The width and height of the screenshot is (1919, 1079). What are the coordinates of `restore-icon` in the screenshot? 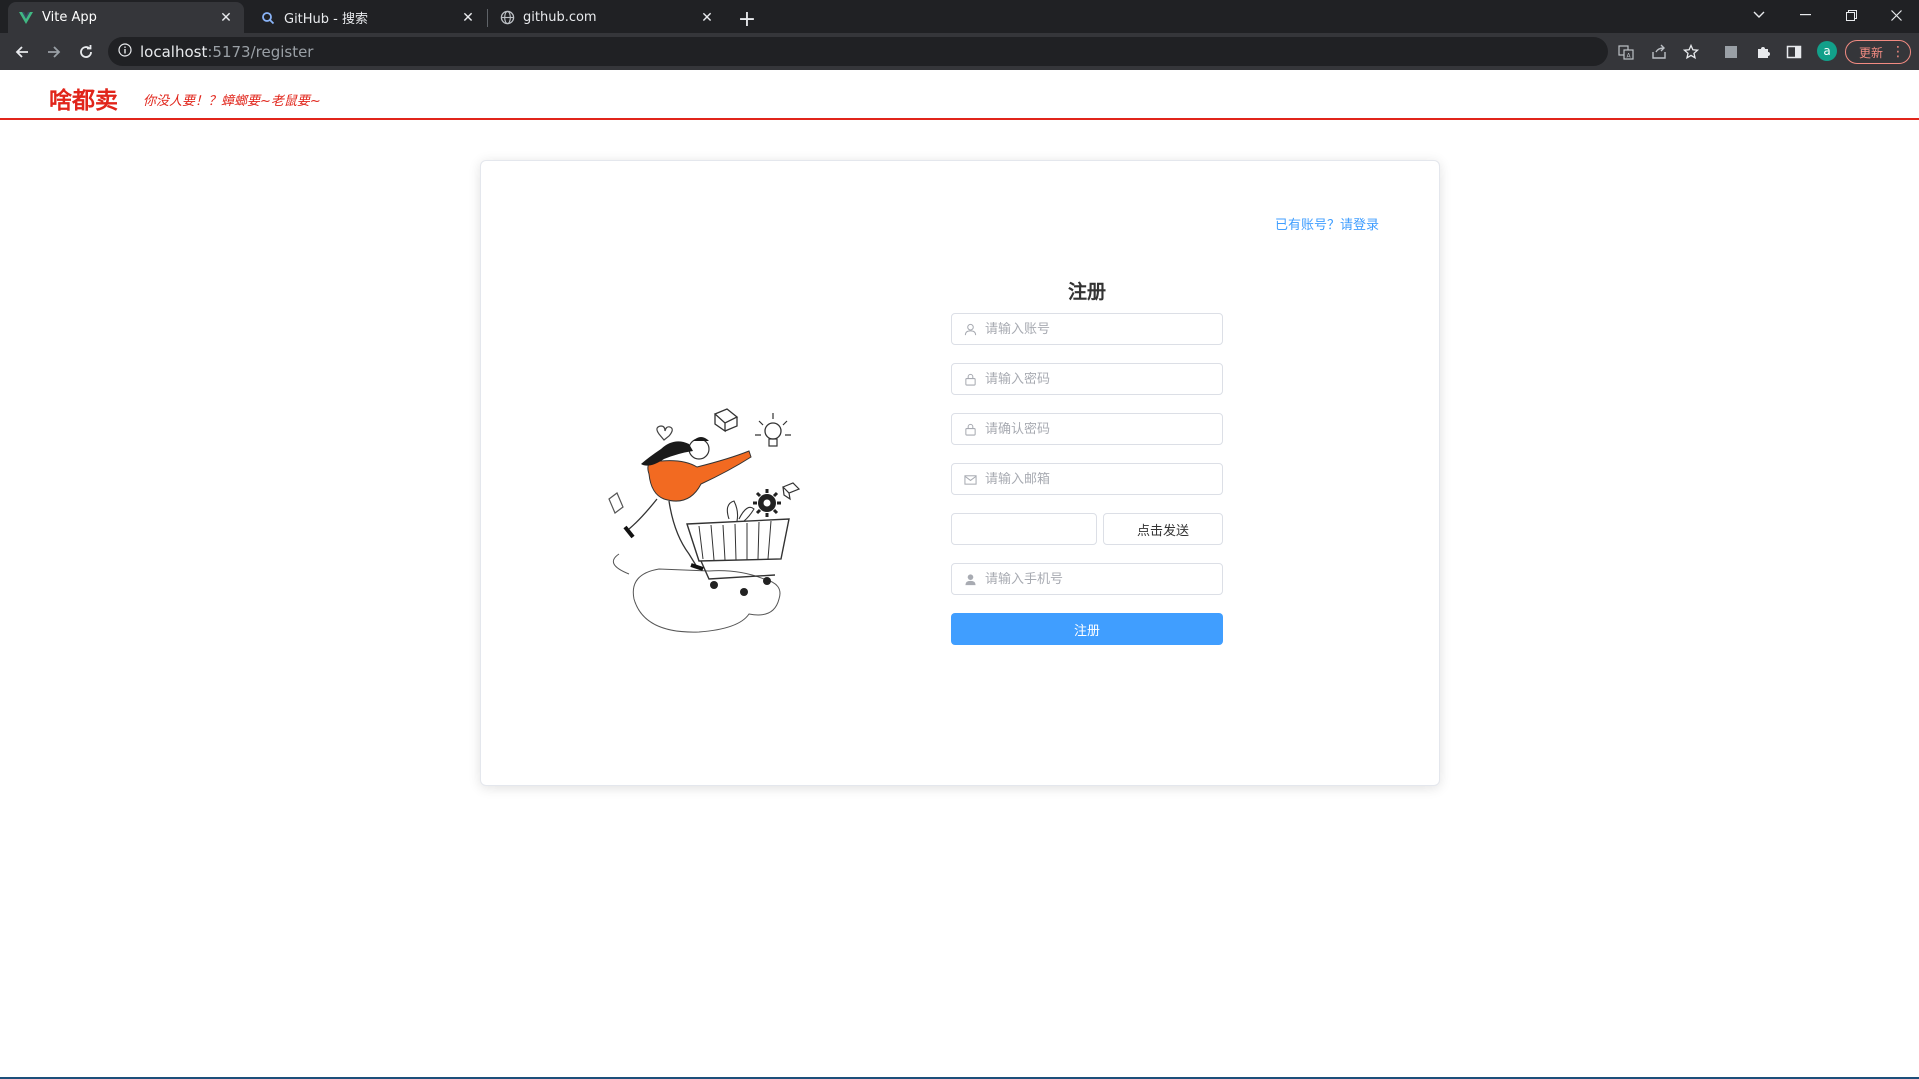 It's located at (1851, 15).